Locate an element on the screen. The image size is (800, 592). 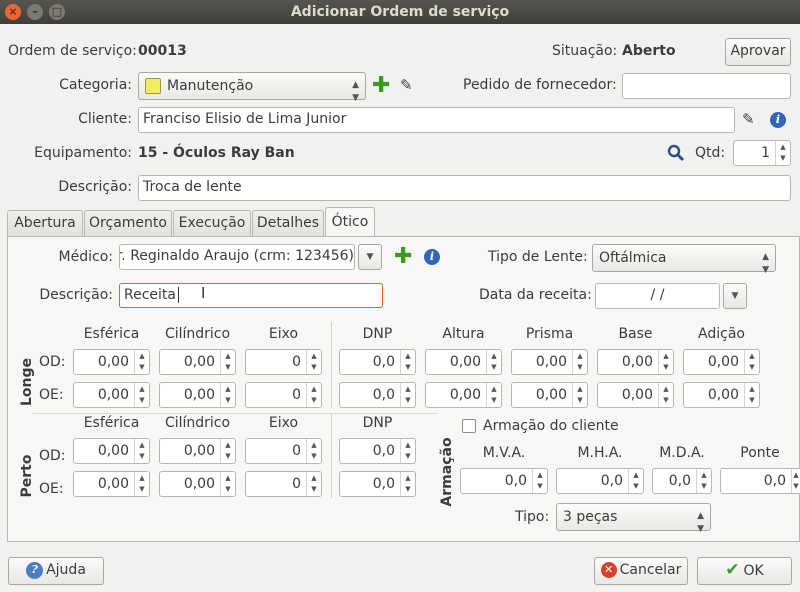
search-equipamento-button is located at coordinates (676, 153).